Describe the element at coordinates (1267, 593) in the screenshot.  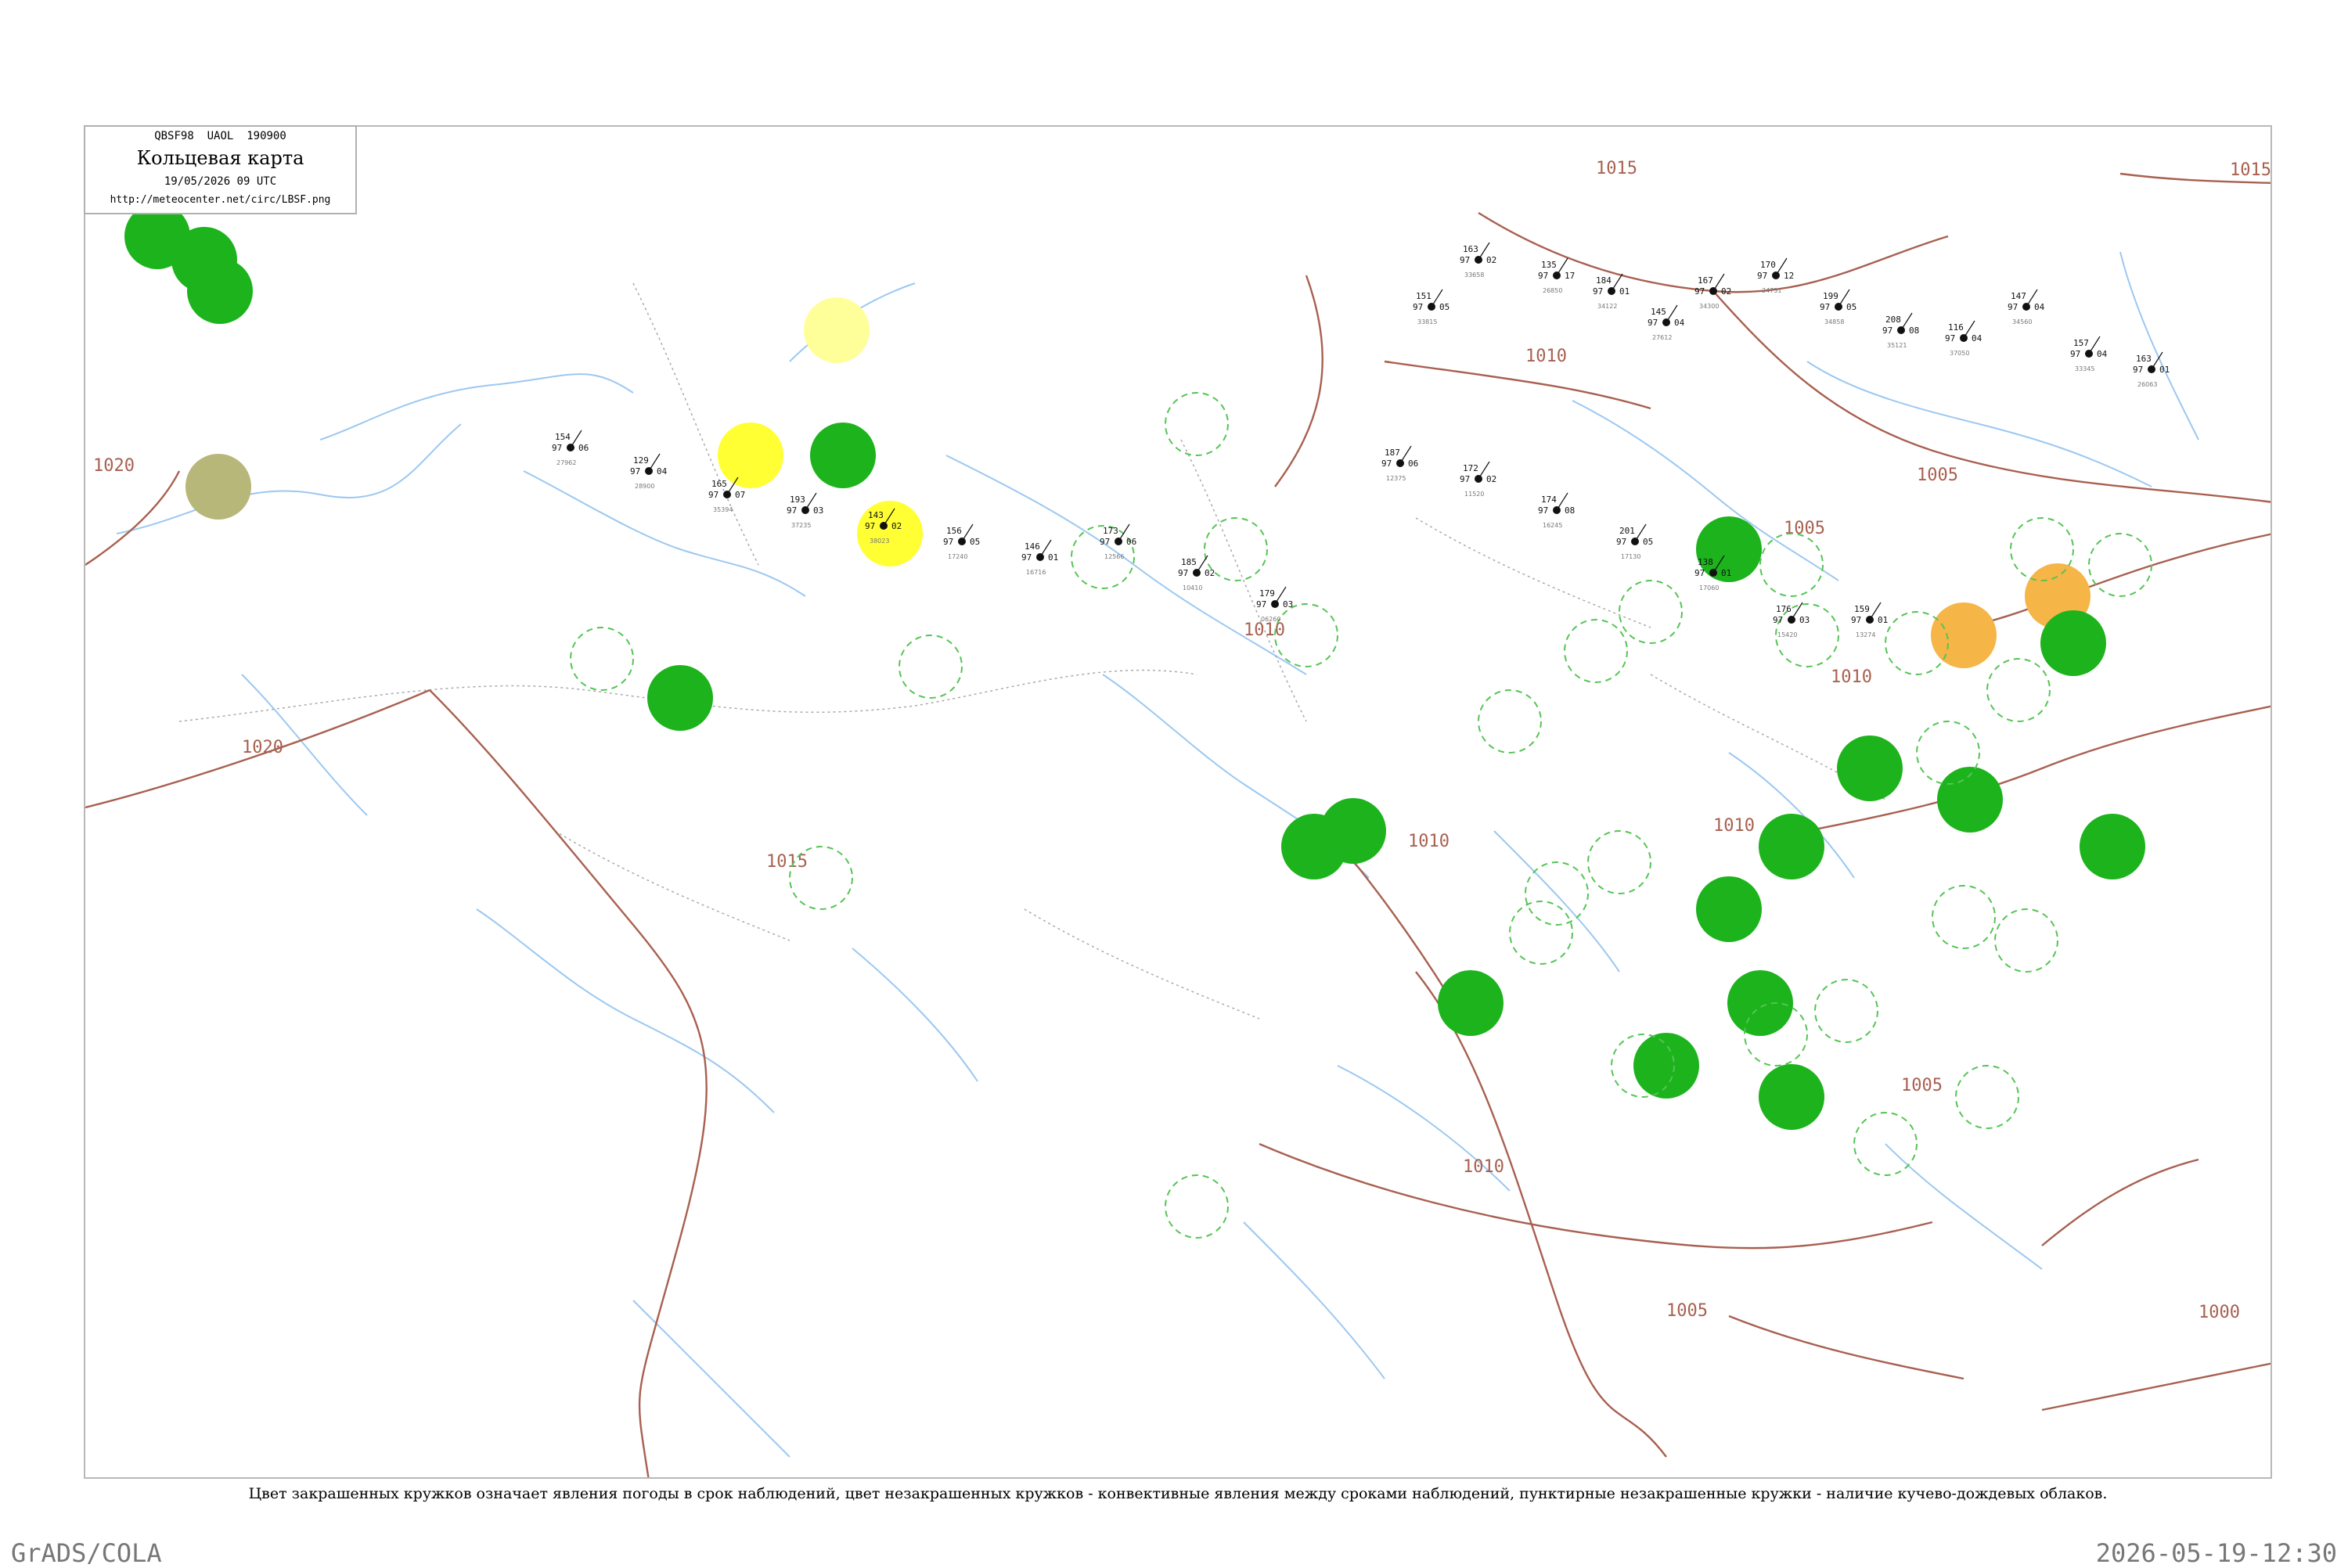
I see `station-pressure: 179` at that location.